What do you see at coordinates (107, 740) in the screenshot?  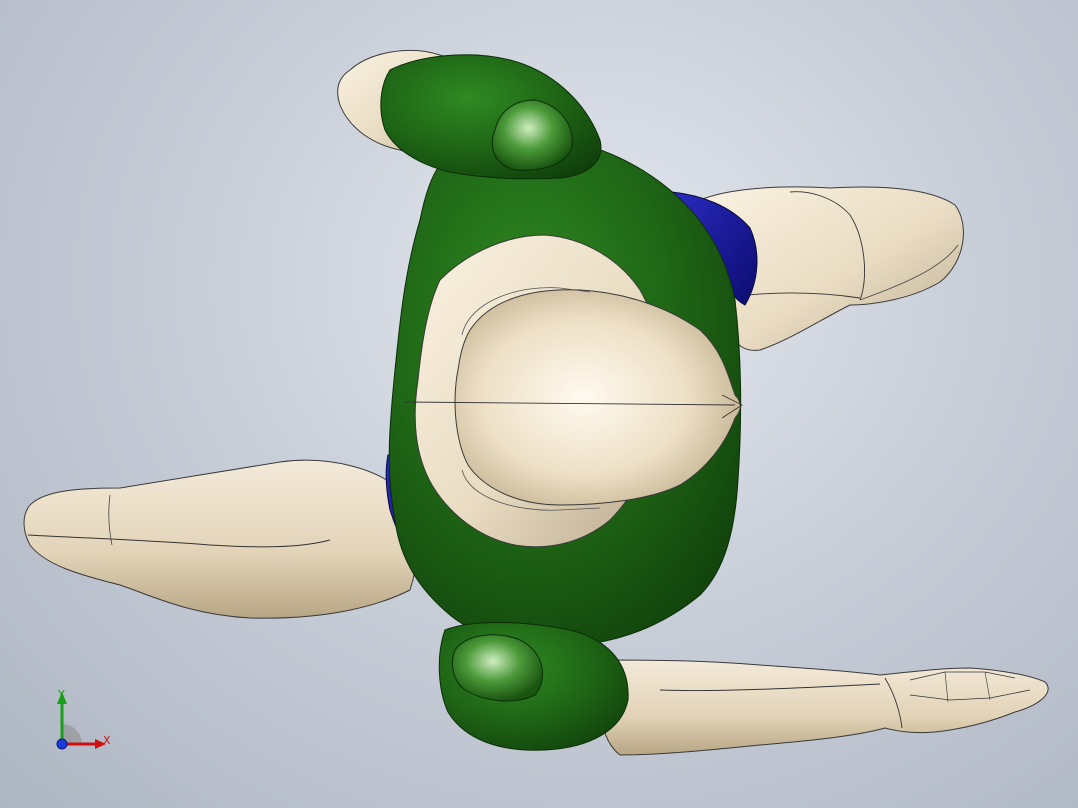 I see `x-axis-label: X` at bounding box center [107, 740].